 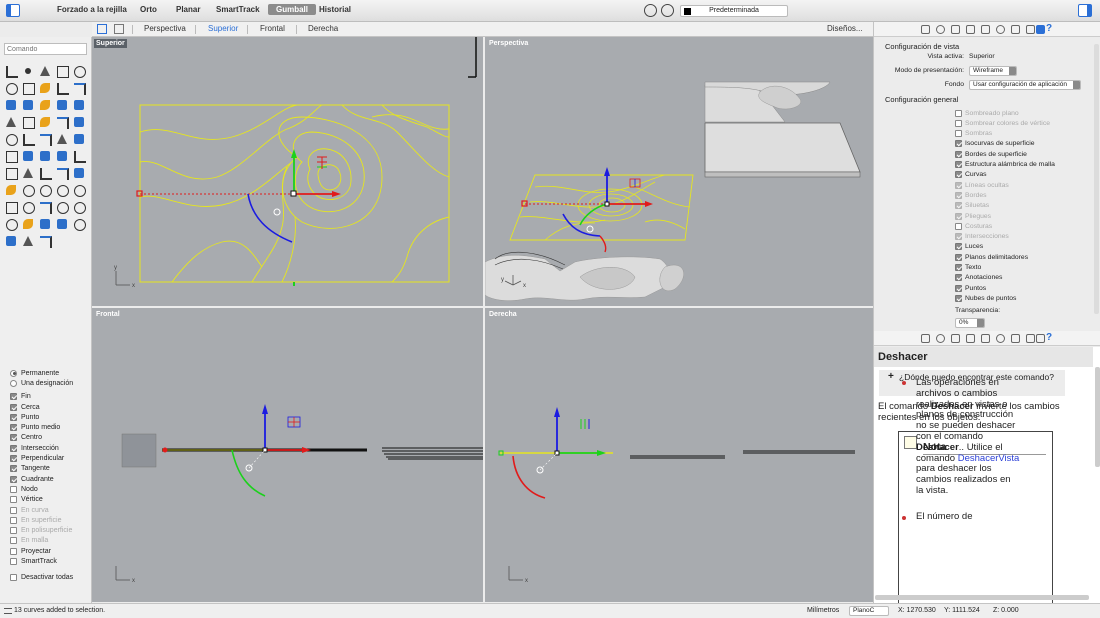 I want to click on tool-render-icon, so click(x=79, y=207).